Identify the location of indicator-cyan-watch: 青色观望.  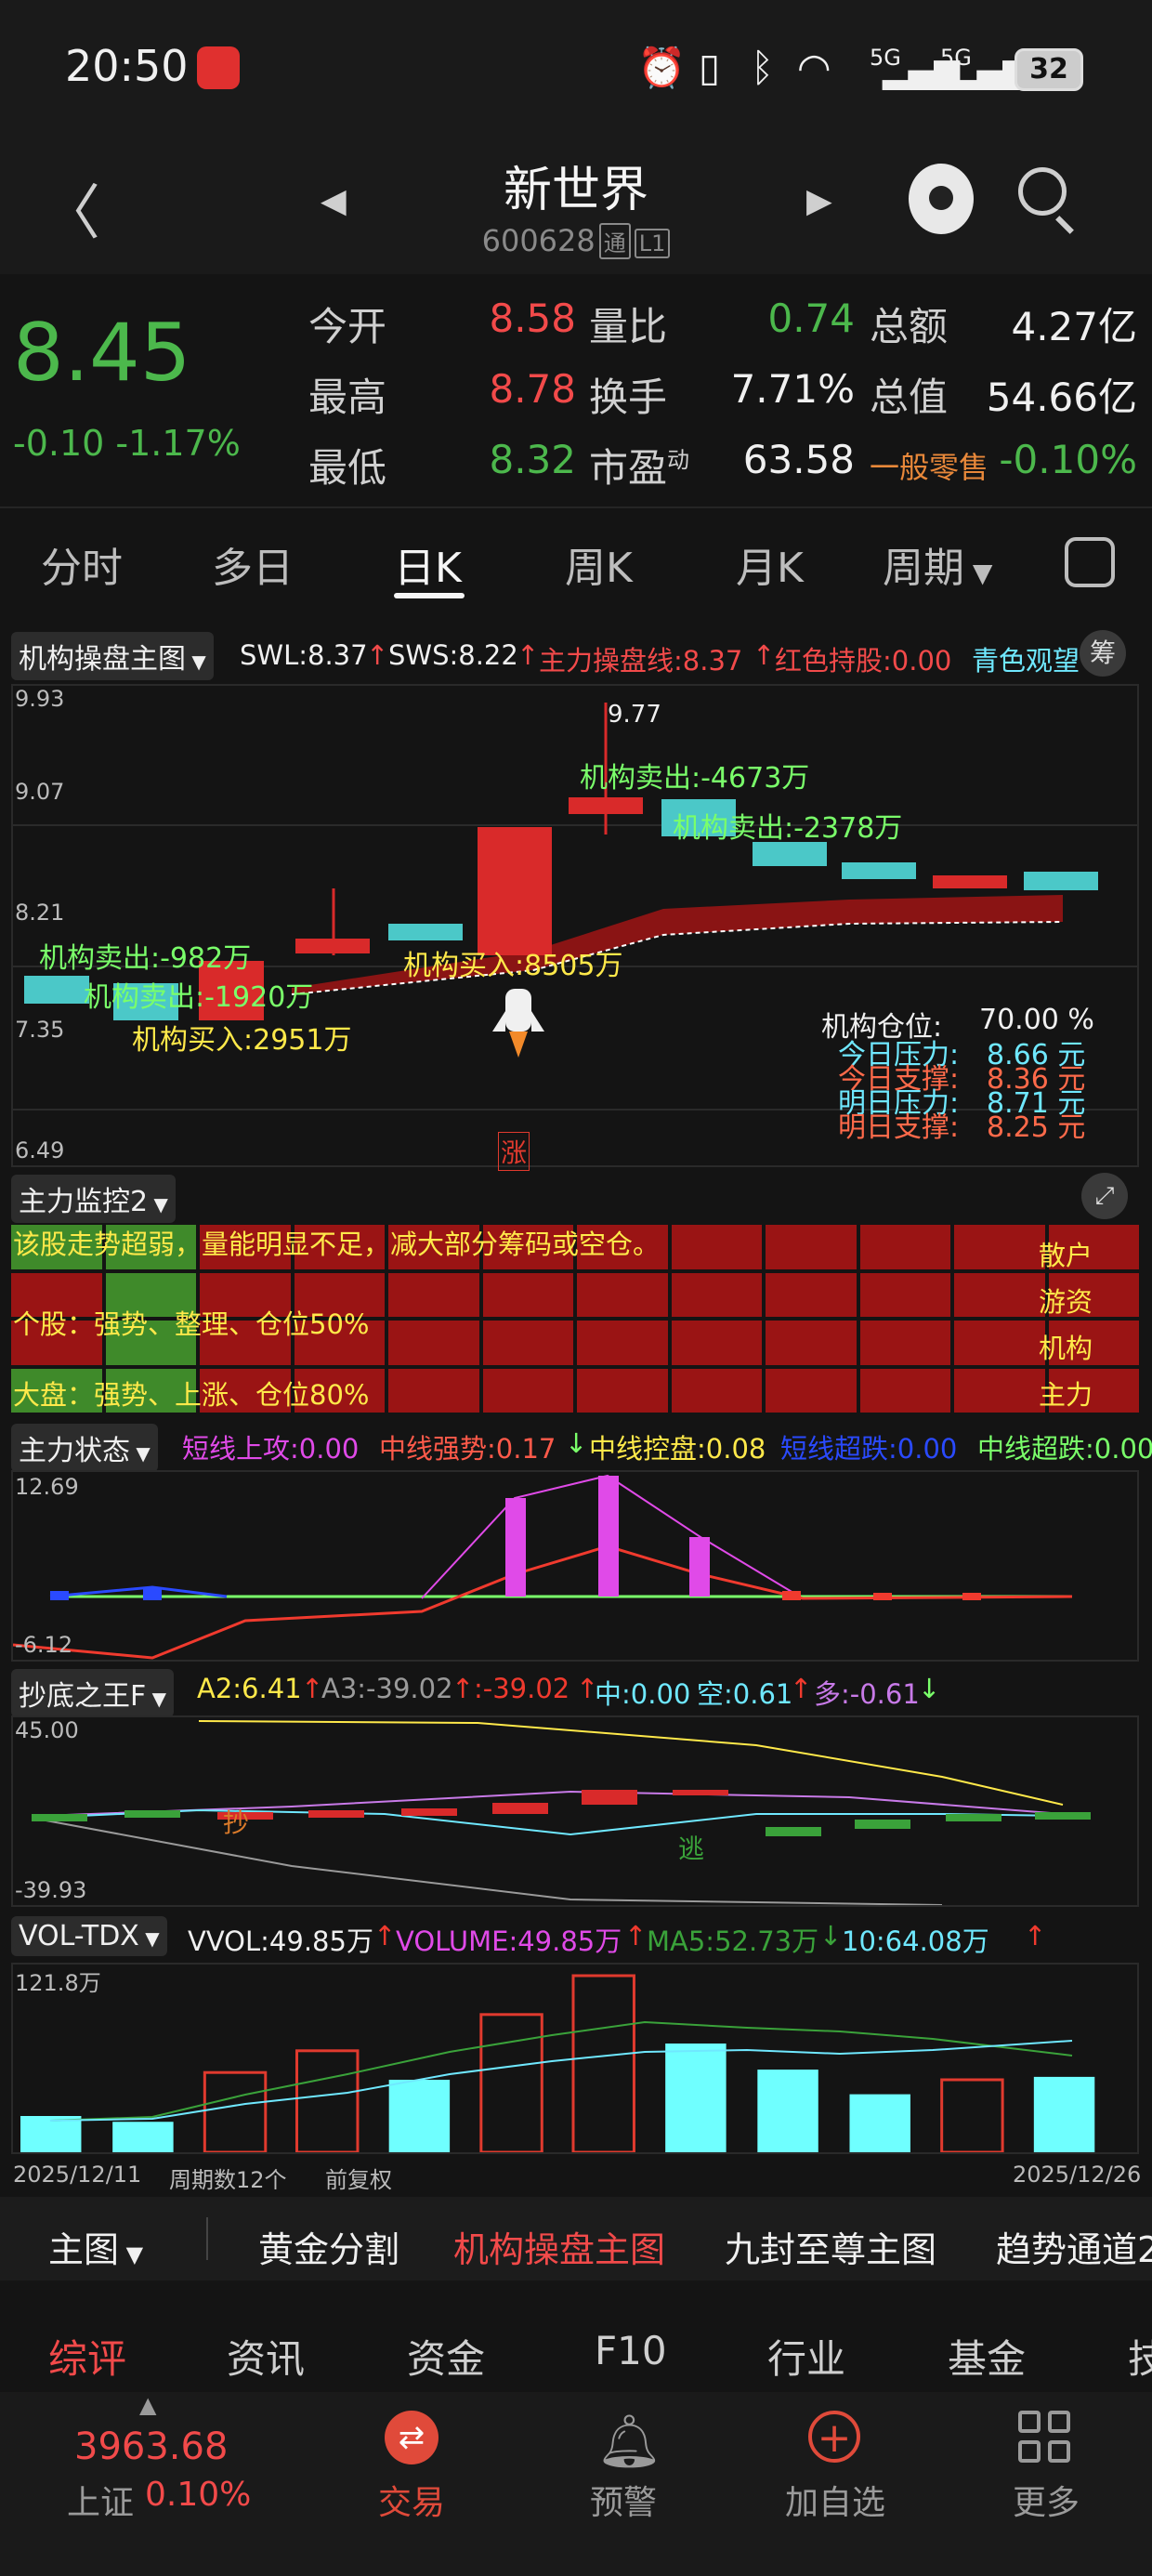
(1026, 661).